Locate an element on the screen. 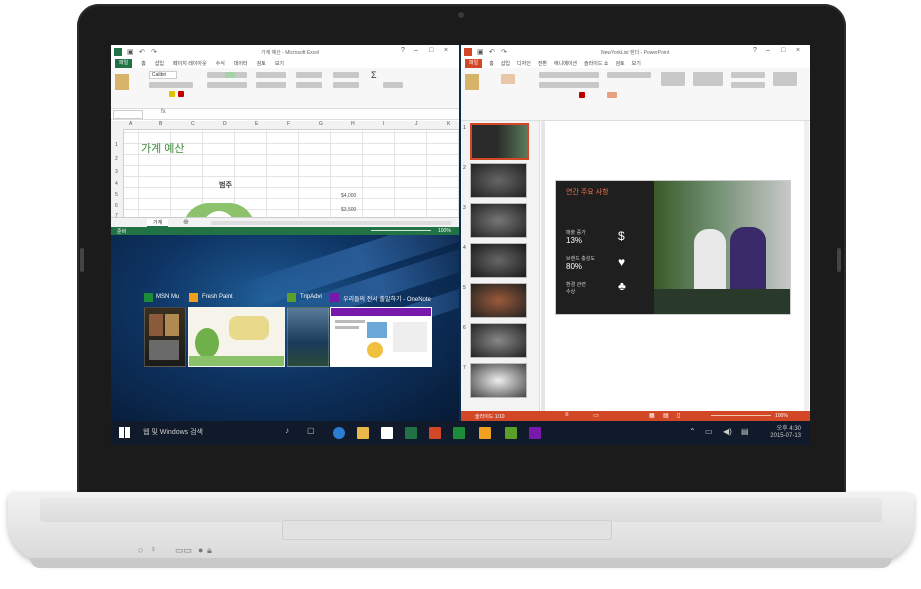 This screenshot has height=589, width=921. panel-scrollbar is located at coordinates (543, 266).